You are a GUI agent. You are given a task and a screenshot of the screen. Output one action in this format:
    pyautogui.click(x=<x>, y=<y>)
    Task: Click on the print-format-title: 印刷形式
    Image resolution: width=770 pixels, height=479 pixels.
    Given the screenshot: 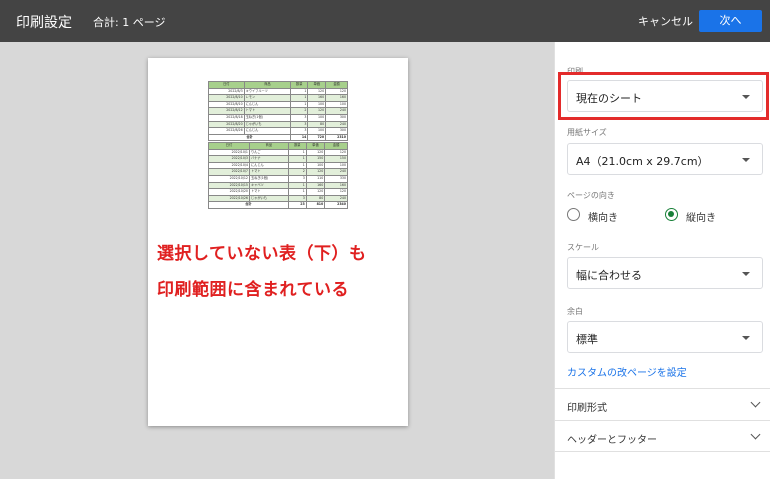 What is the action you would take?
    pyautogui.click(x=587, y=408)
    